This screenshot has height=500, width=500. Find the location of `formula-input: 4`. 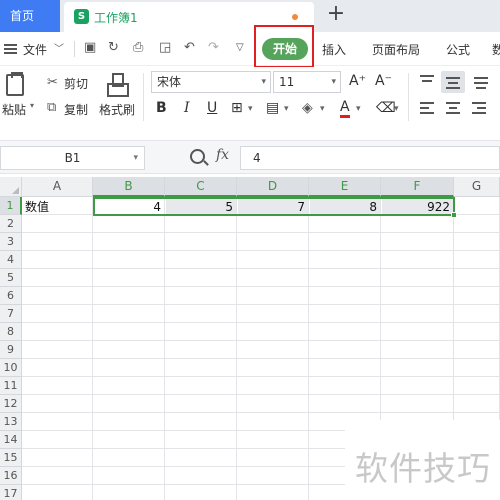

formula-input: 4 is located at coordinates (370, 158).